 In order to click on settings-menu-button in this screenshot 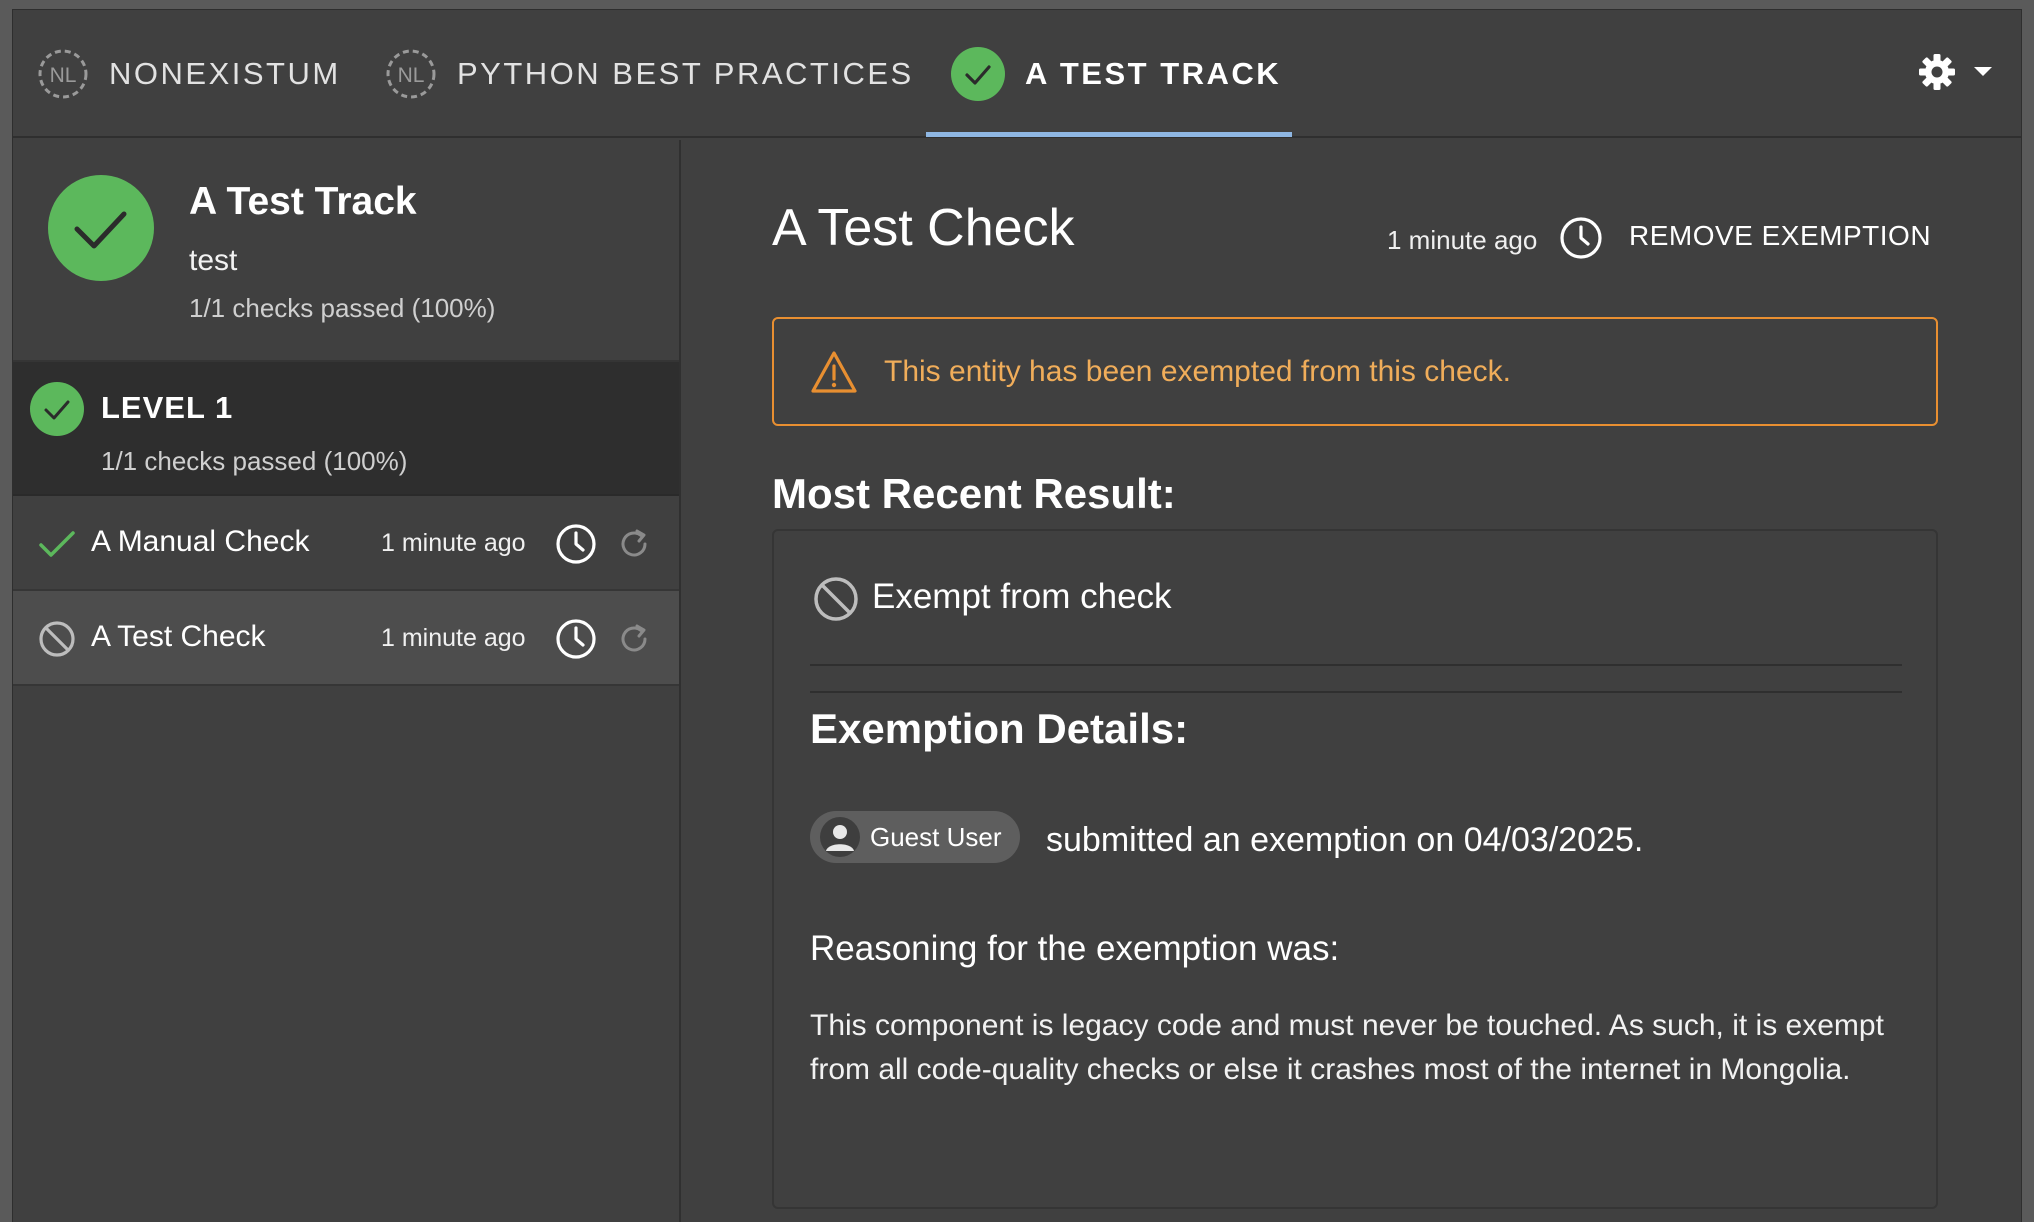, I will do `click(1955, 72)`.